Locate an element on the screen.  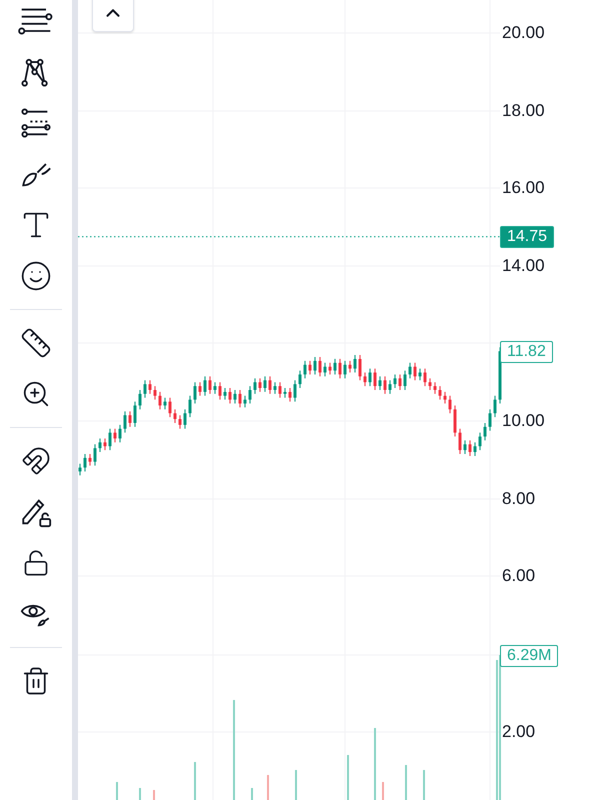
volume-axis-label: 2.00 is located at coordinates (519, 732).